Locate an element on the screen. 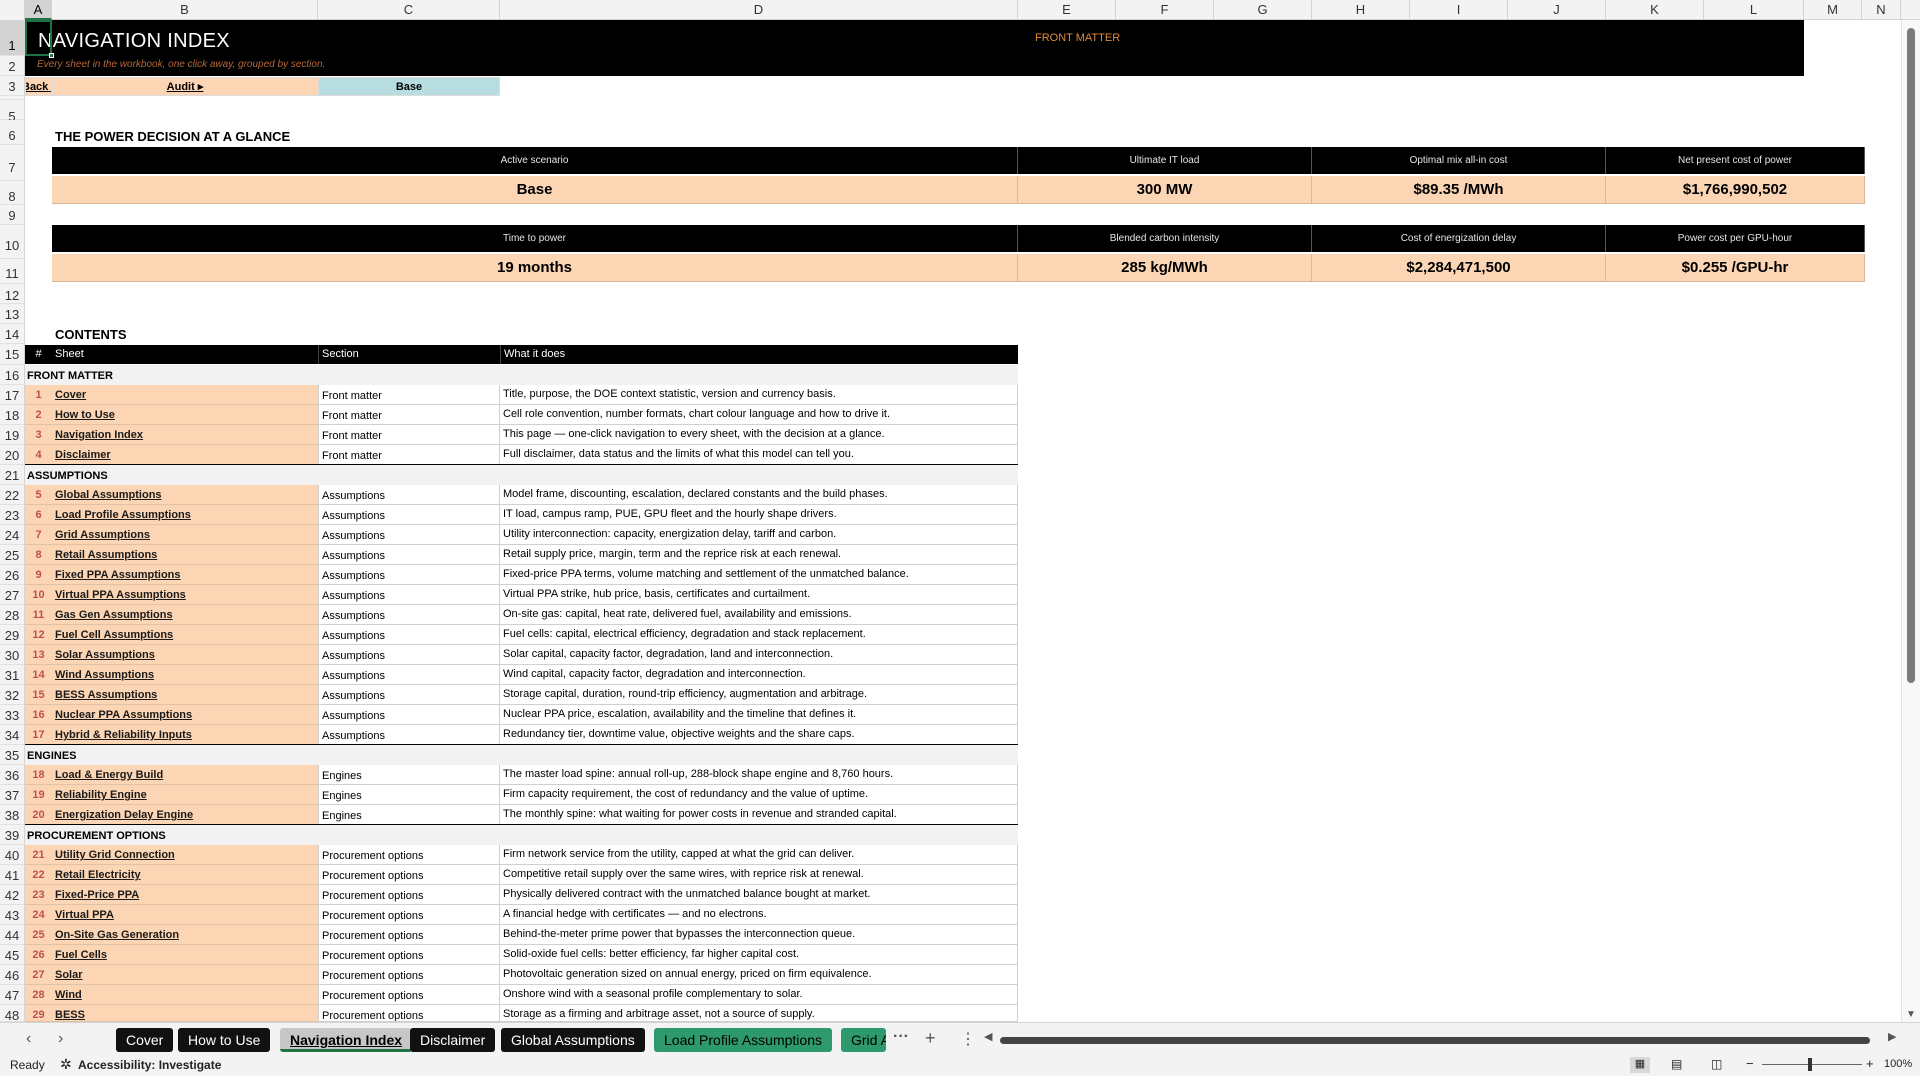 The width and height of the screenshot is (1920, 1076). sheet-link: Load Profile Assumptions is located at coordinates (185, 515).